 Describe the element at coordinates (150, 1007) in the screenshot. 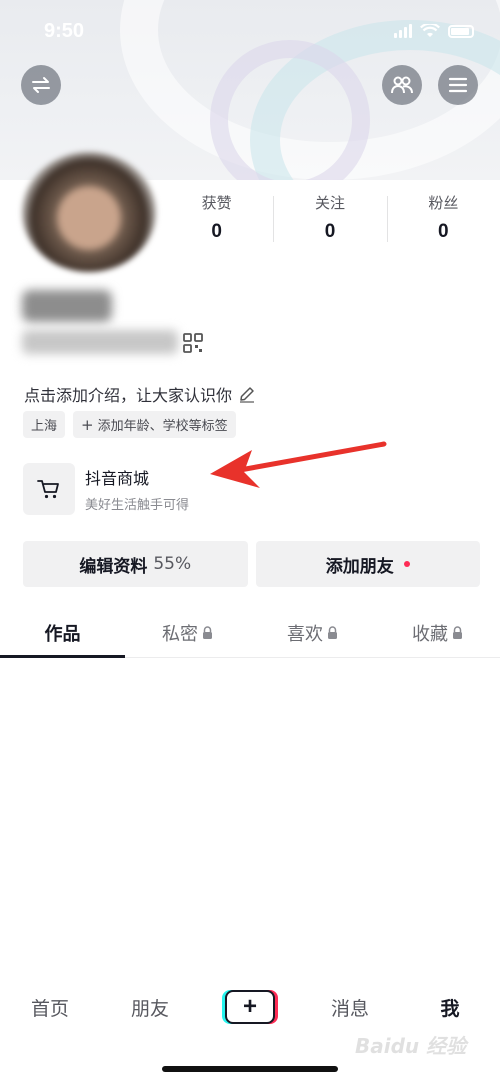

I see `nav-friends: 朋友` at that location.